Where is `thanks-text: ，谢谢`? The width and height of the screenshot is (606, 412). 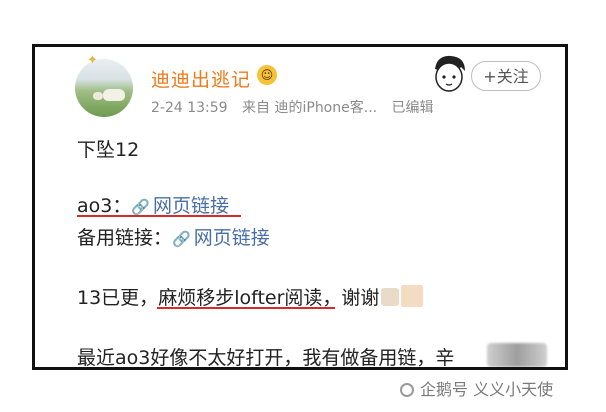
thanks-text: ，谢谢 is located at coordinates (351, 298).